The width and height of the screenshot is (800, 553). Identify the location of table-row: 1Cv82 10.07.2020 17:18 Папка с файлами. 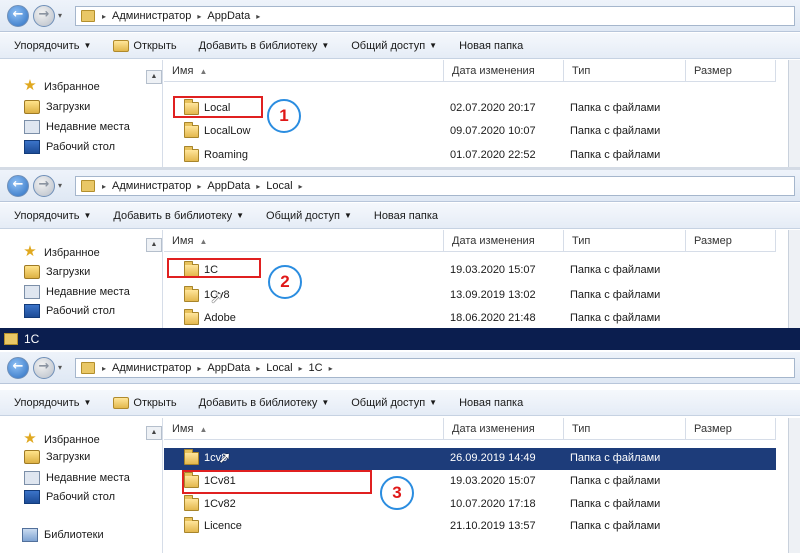
(470, 505).